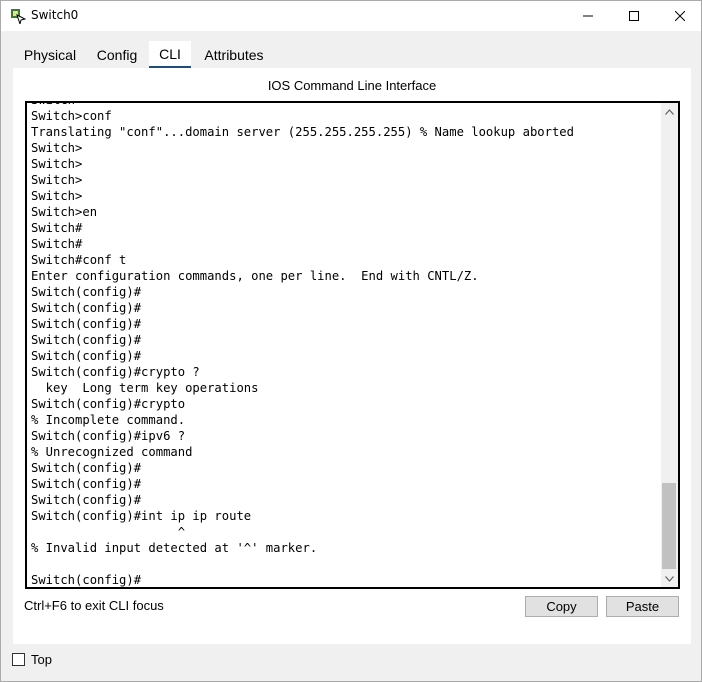 The image size is (702, 682). I want to click on terminal-line: Switch(config)#crypto, so click(108, 404).